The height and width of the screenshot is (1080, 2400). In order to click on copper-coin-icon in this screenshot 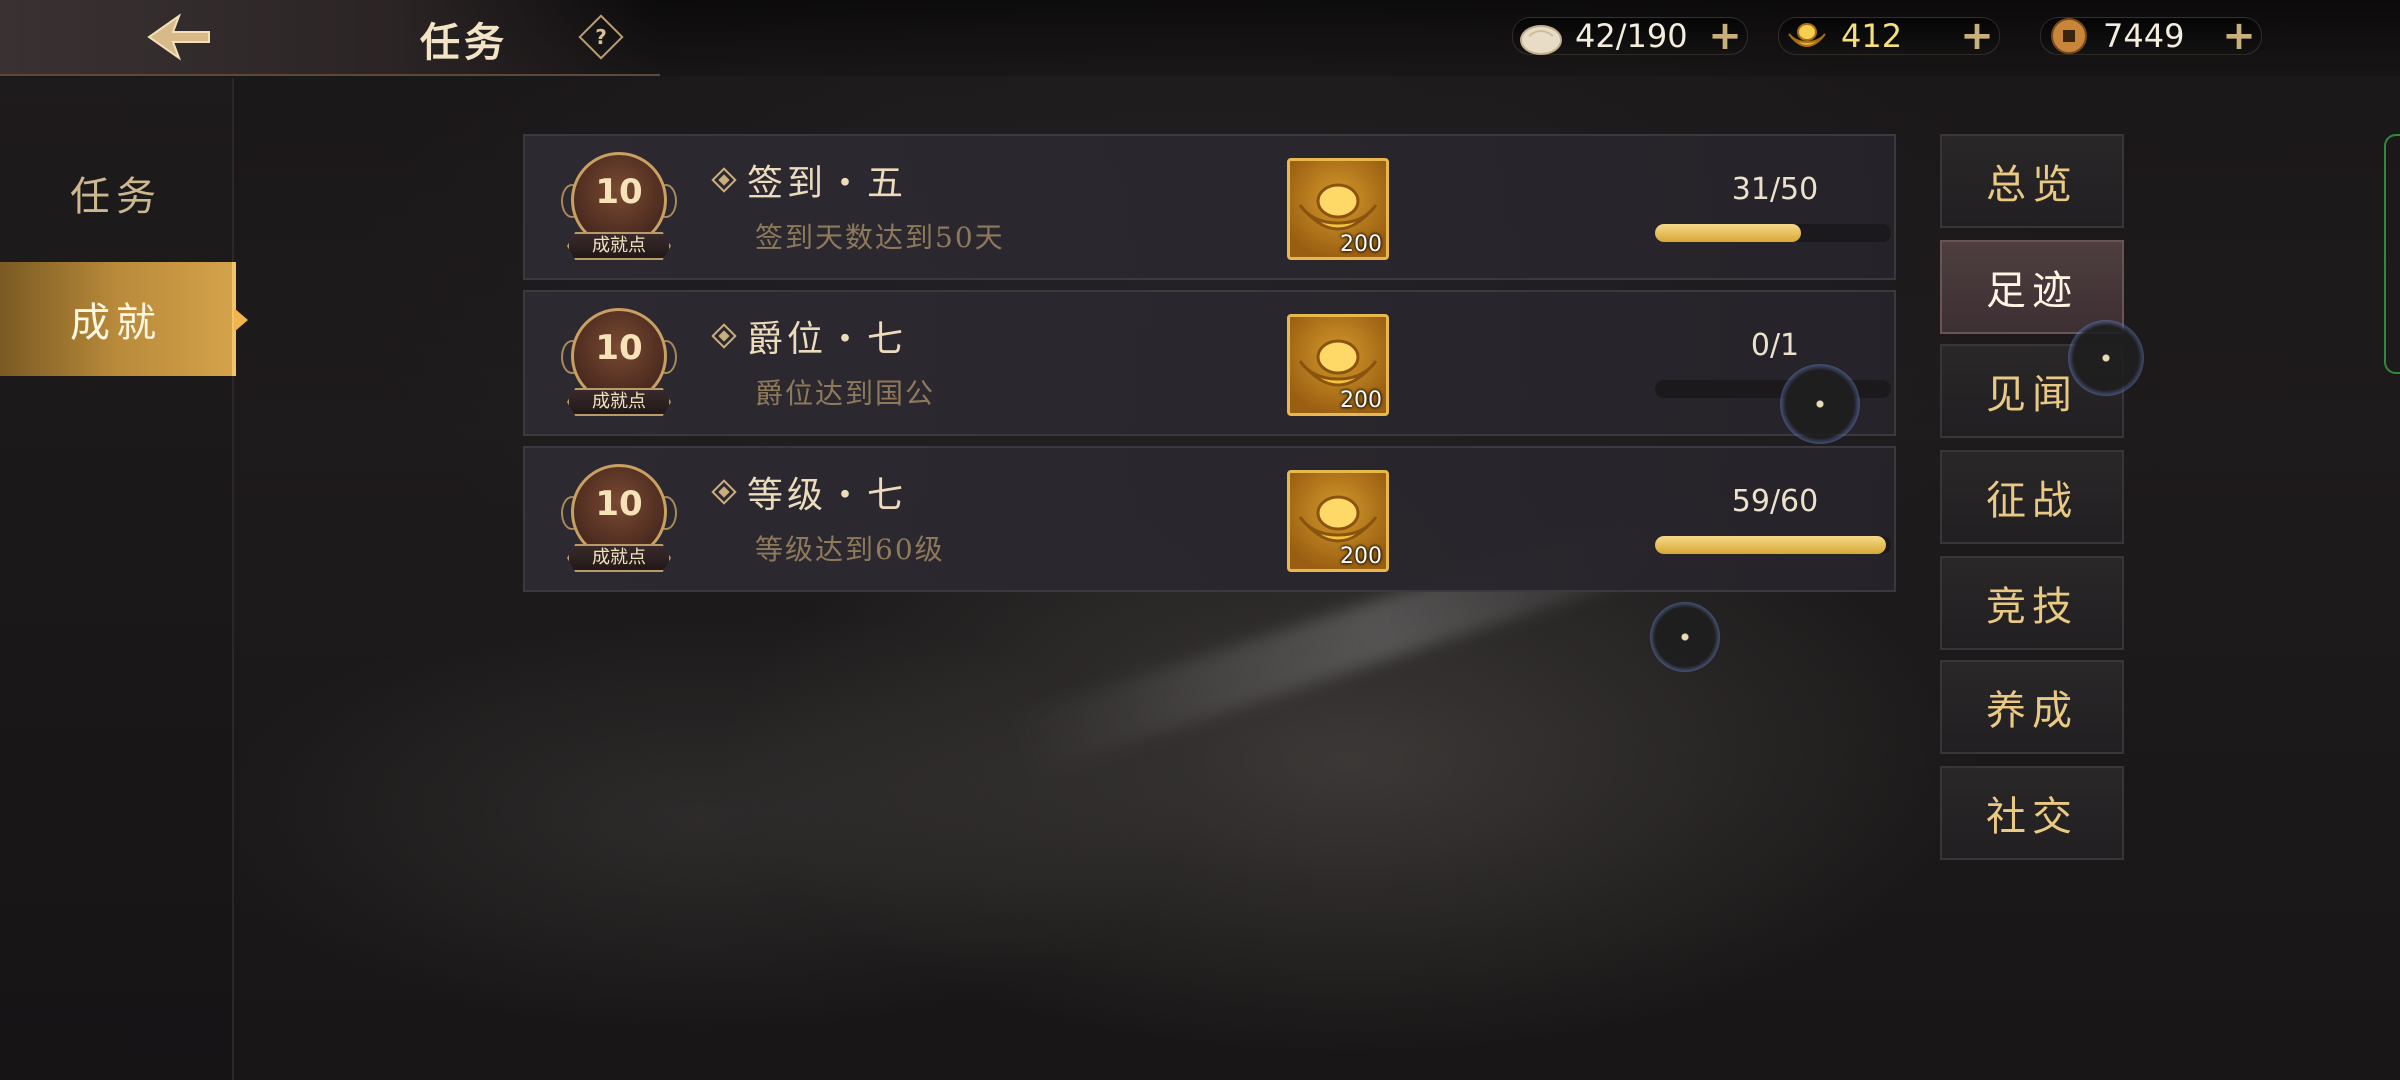, I will do `click(2069, 36)`.